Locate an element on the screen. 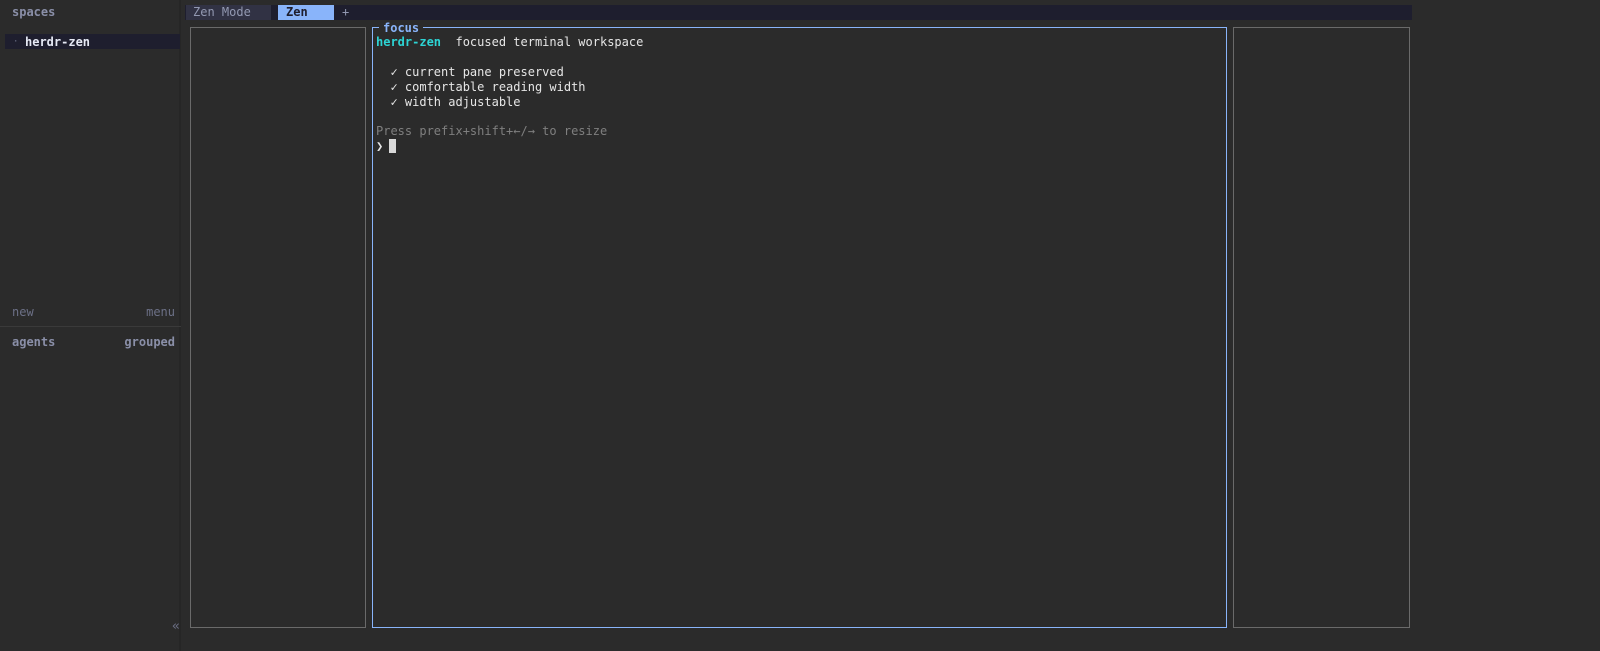 The height and width of the screenshot is (651, 1600). workspace-description: focused terminal workspace is located at coordinates (549, 42).